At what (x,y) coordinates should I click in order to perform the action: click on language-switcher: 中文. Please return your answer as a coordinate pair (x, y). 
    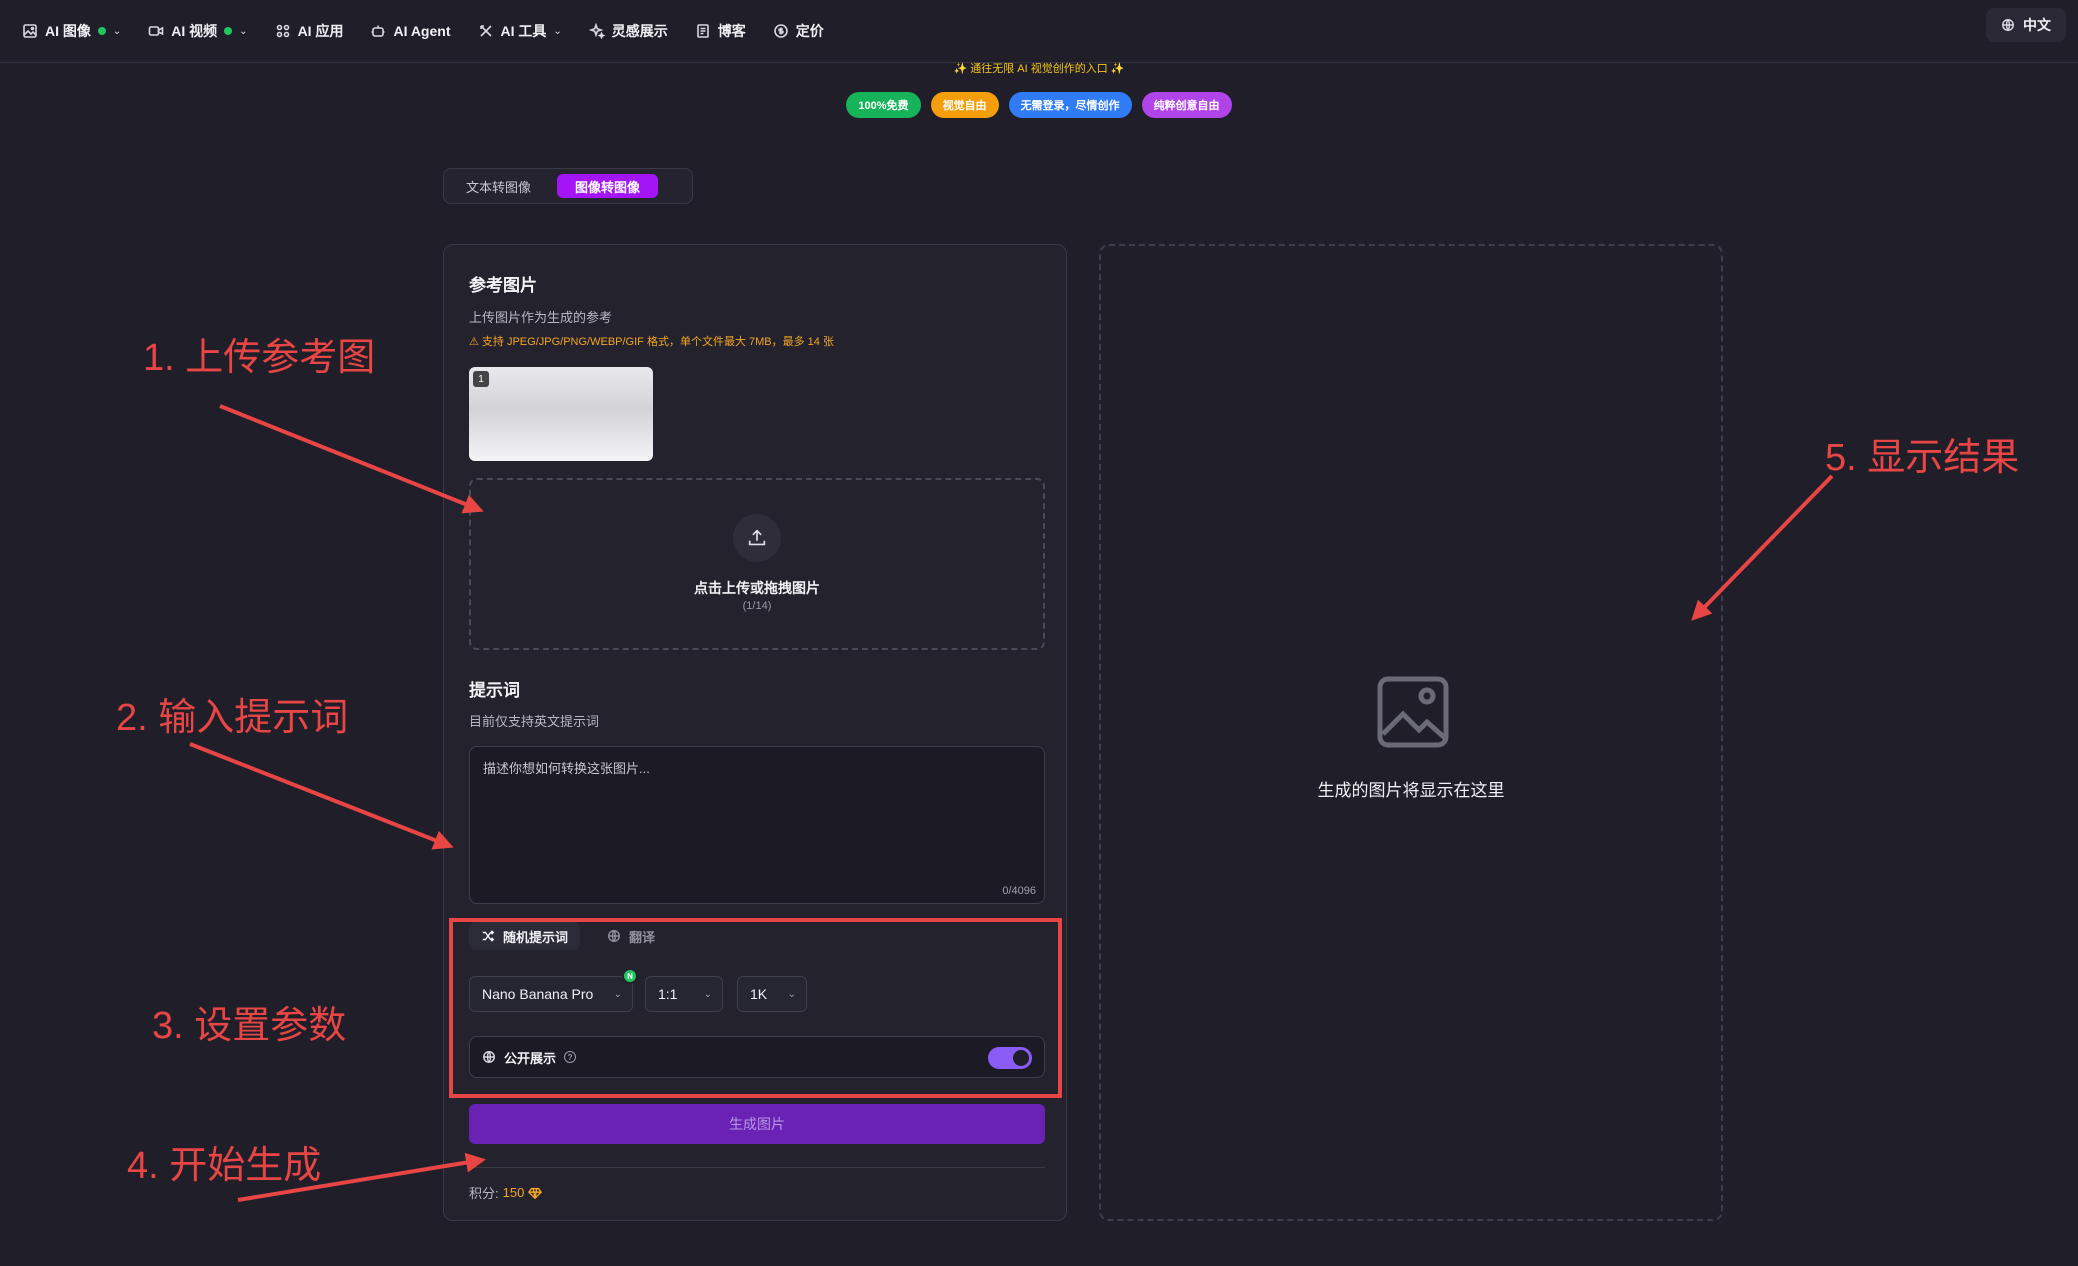
    Looking at the image, I should click on (2026, 25).